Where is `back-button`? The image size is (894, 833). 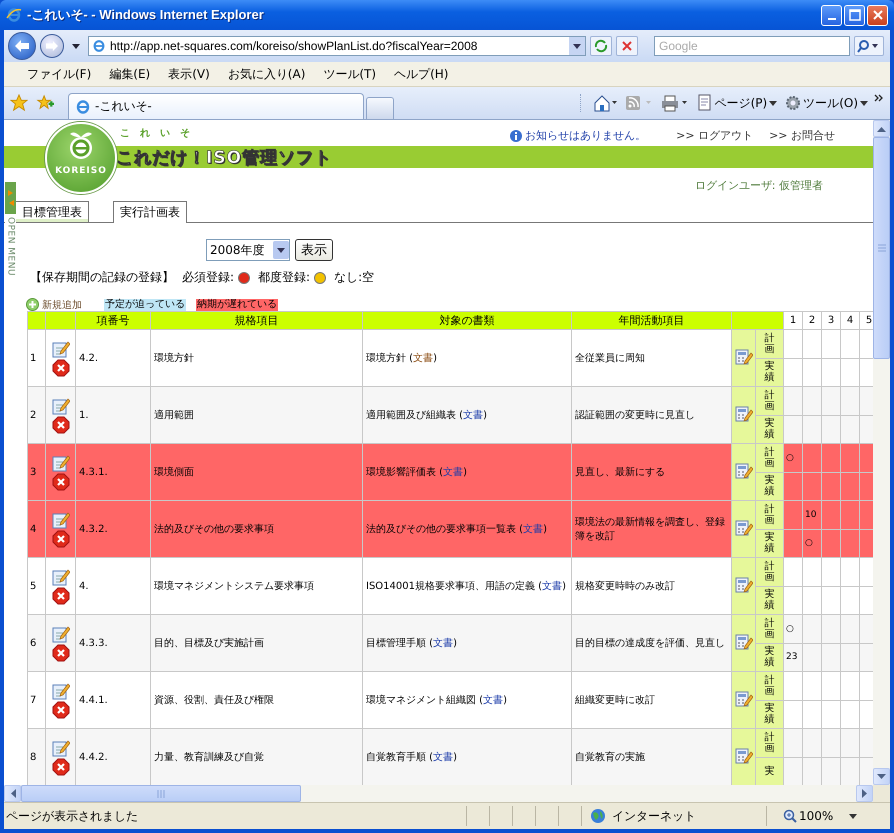 back-button is located at coordinates (22, 46).